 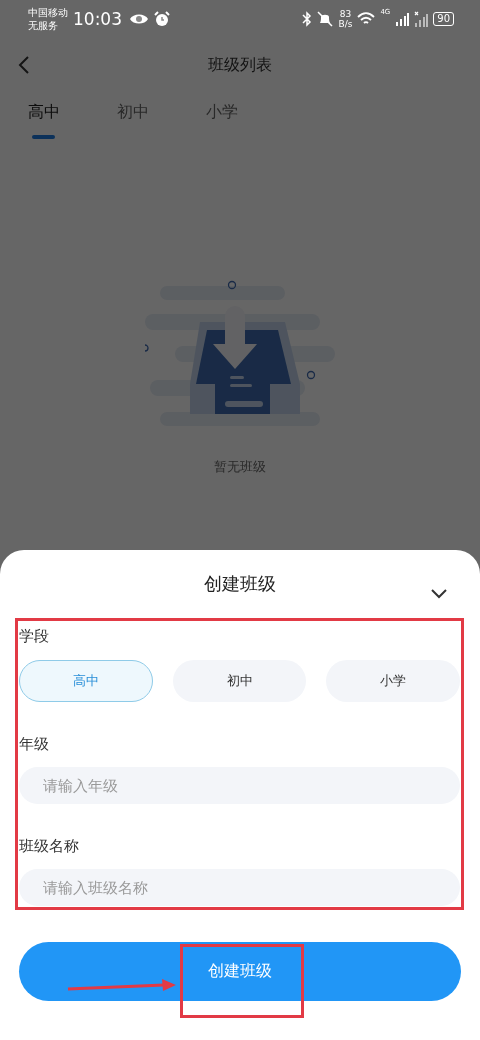 I want to click on alarm-clock-icon, so click(x=162, y=19).